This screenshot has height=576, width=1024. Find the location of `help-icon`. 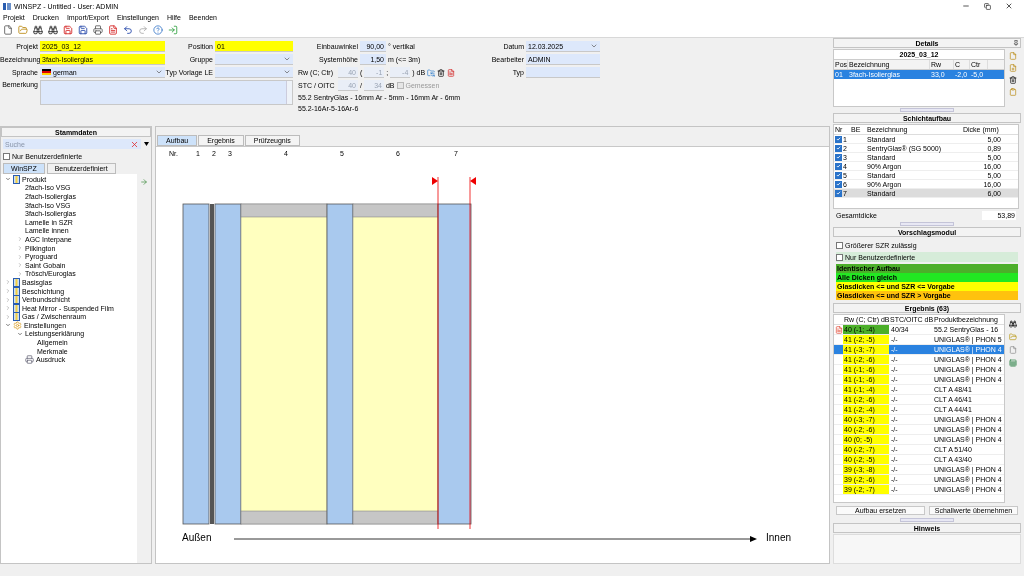

help-icon is located at coordinates (158, 29).